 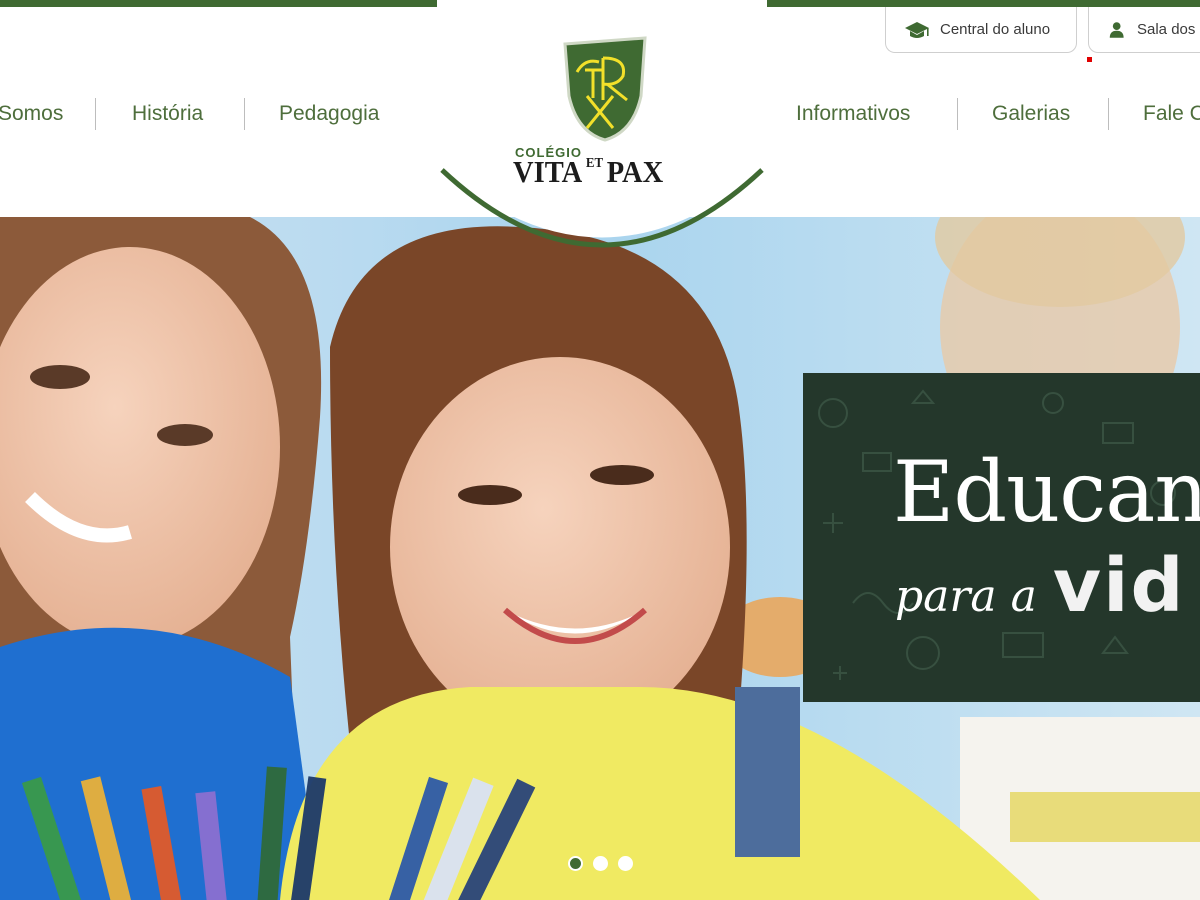 I want to click on school-logo: COLÉGIO VITA ET PAX, so click(x=602, y=134).